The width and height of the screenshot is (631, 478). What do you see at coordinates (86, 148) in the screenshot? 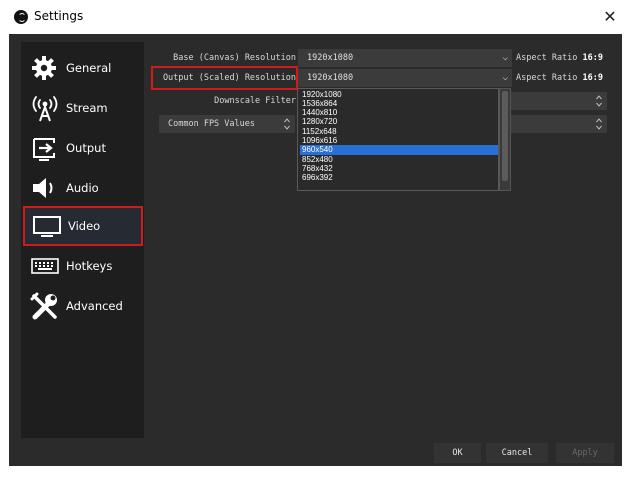
I see `sidebar-item-label: Output` at bounding box center [86, 148].